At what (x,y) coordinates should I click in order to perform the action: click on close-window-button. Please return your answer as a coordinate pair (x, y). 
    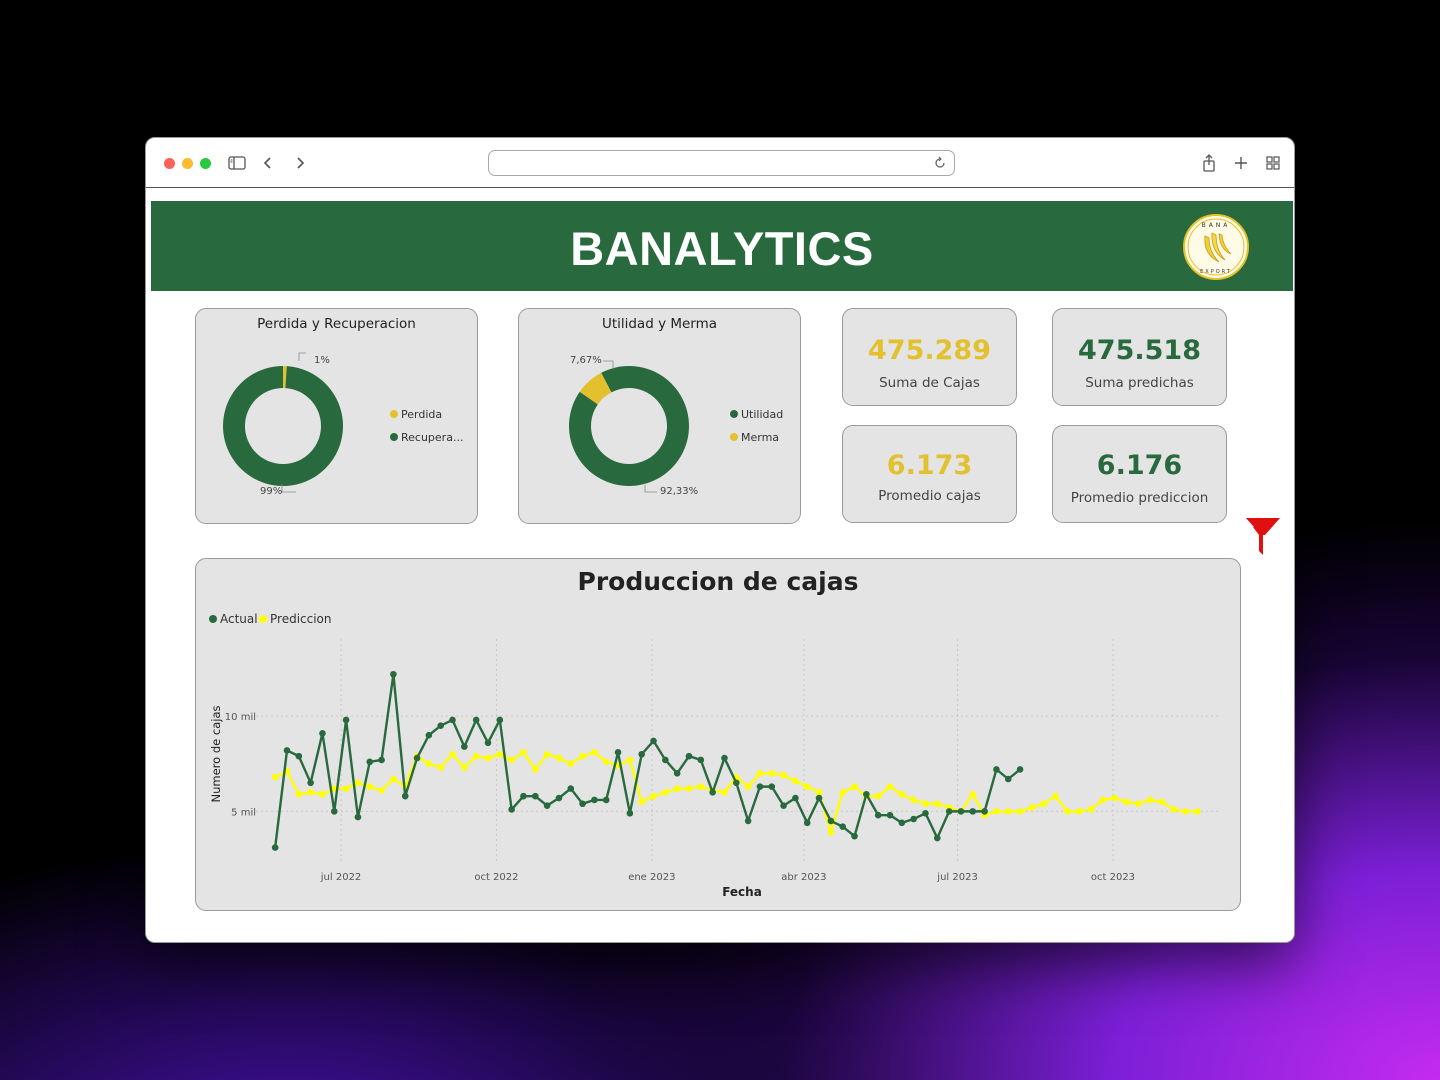
    Looking at the image, I should click on (169, 163).